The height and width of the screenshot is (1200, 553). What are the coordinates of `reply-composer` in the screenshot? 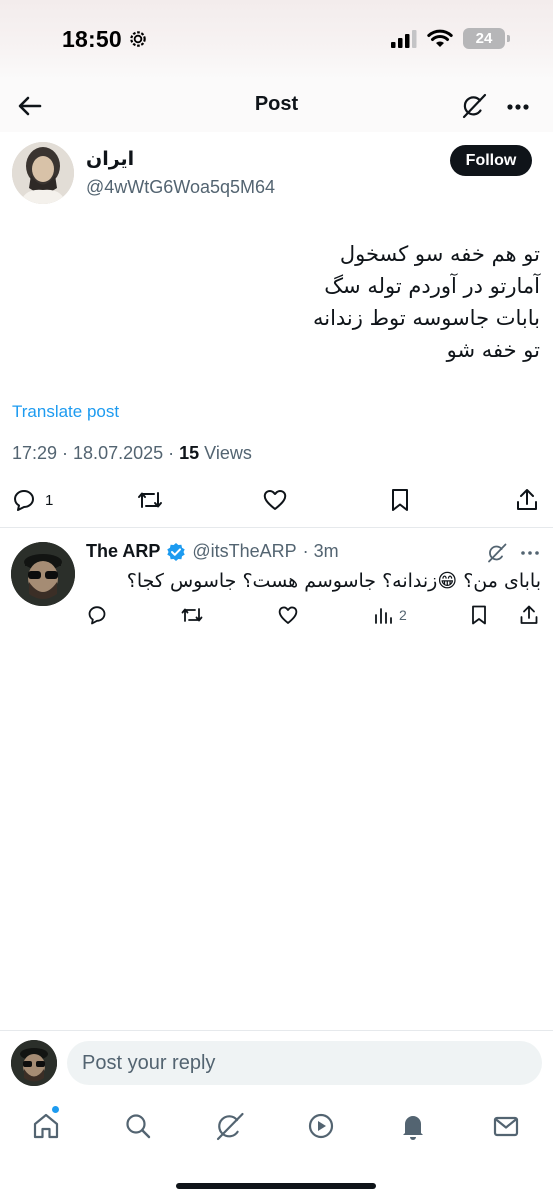 It's located at (276, 1063).